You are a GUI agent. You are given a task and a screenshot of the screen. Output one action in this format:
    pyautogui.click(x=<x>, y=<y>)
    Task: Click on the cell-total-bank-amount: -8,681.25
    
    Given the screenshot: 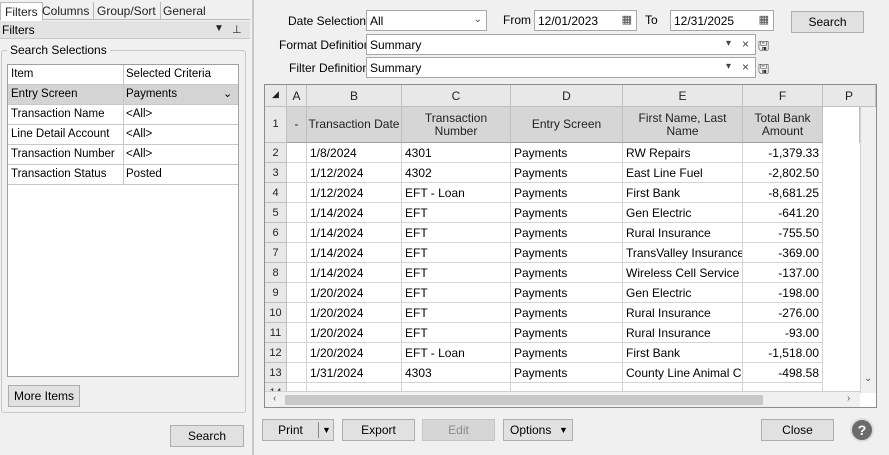 What is the action you would take?
    pyautogui.click(x=783, y=193)
    